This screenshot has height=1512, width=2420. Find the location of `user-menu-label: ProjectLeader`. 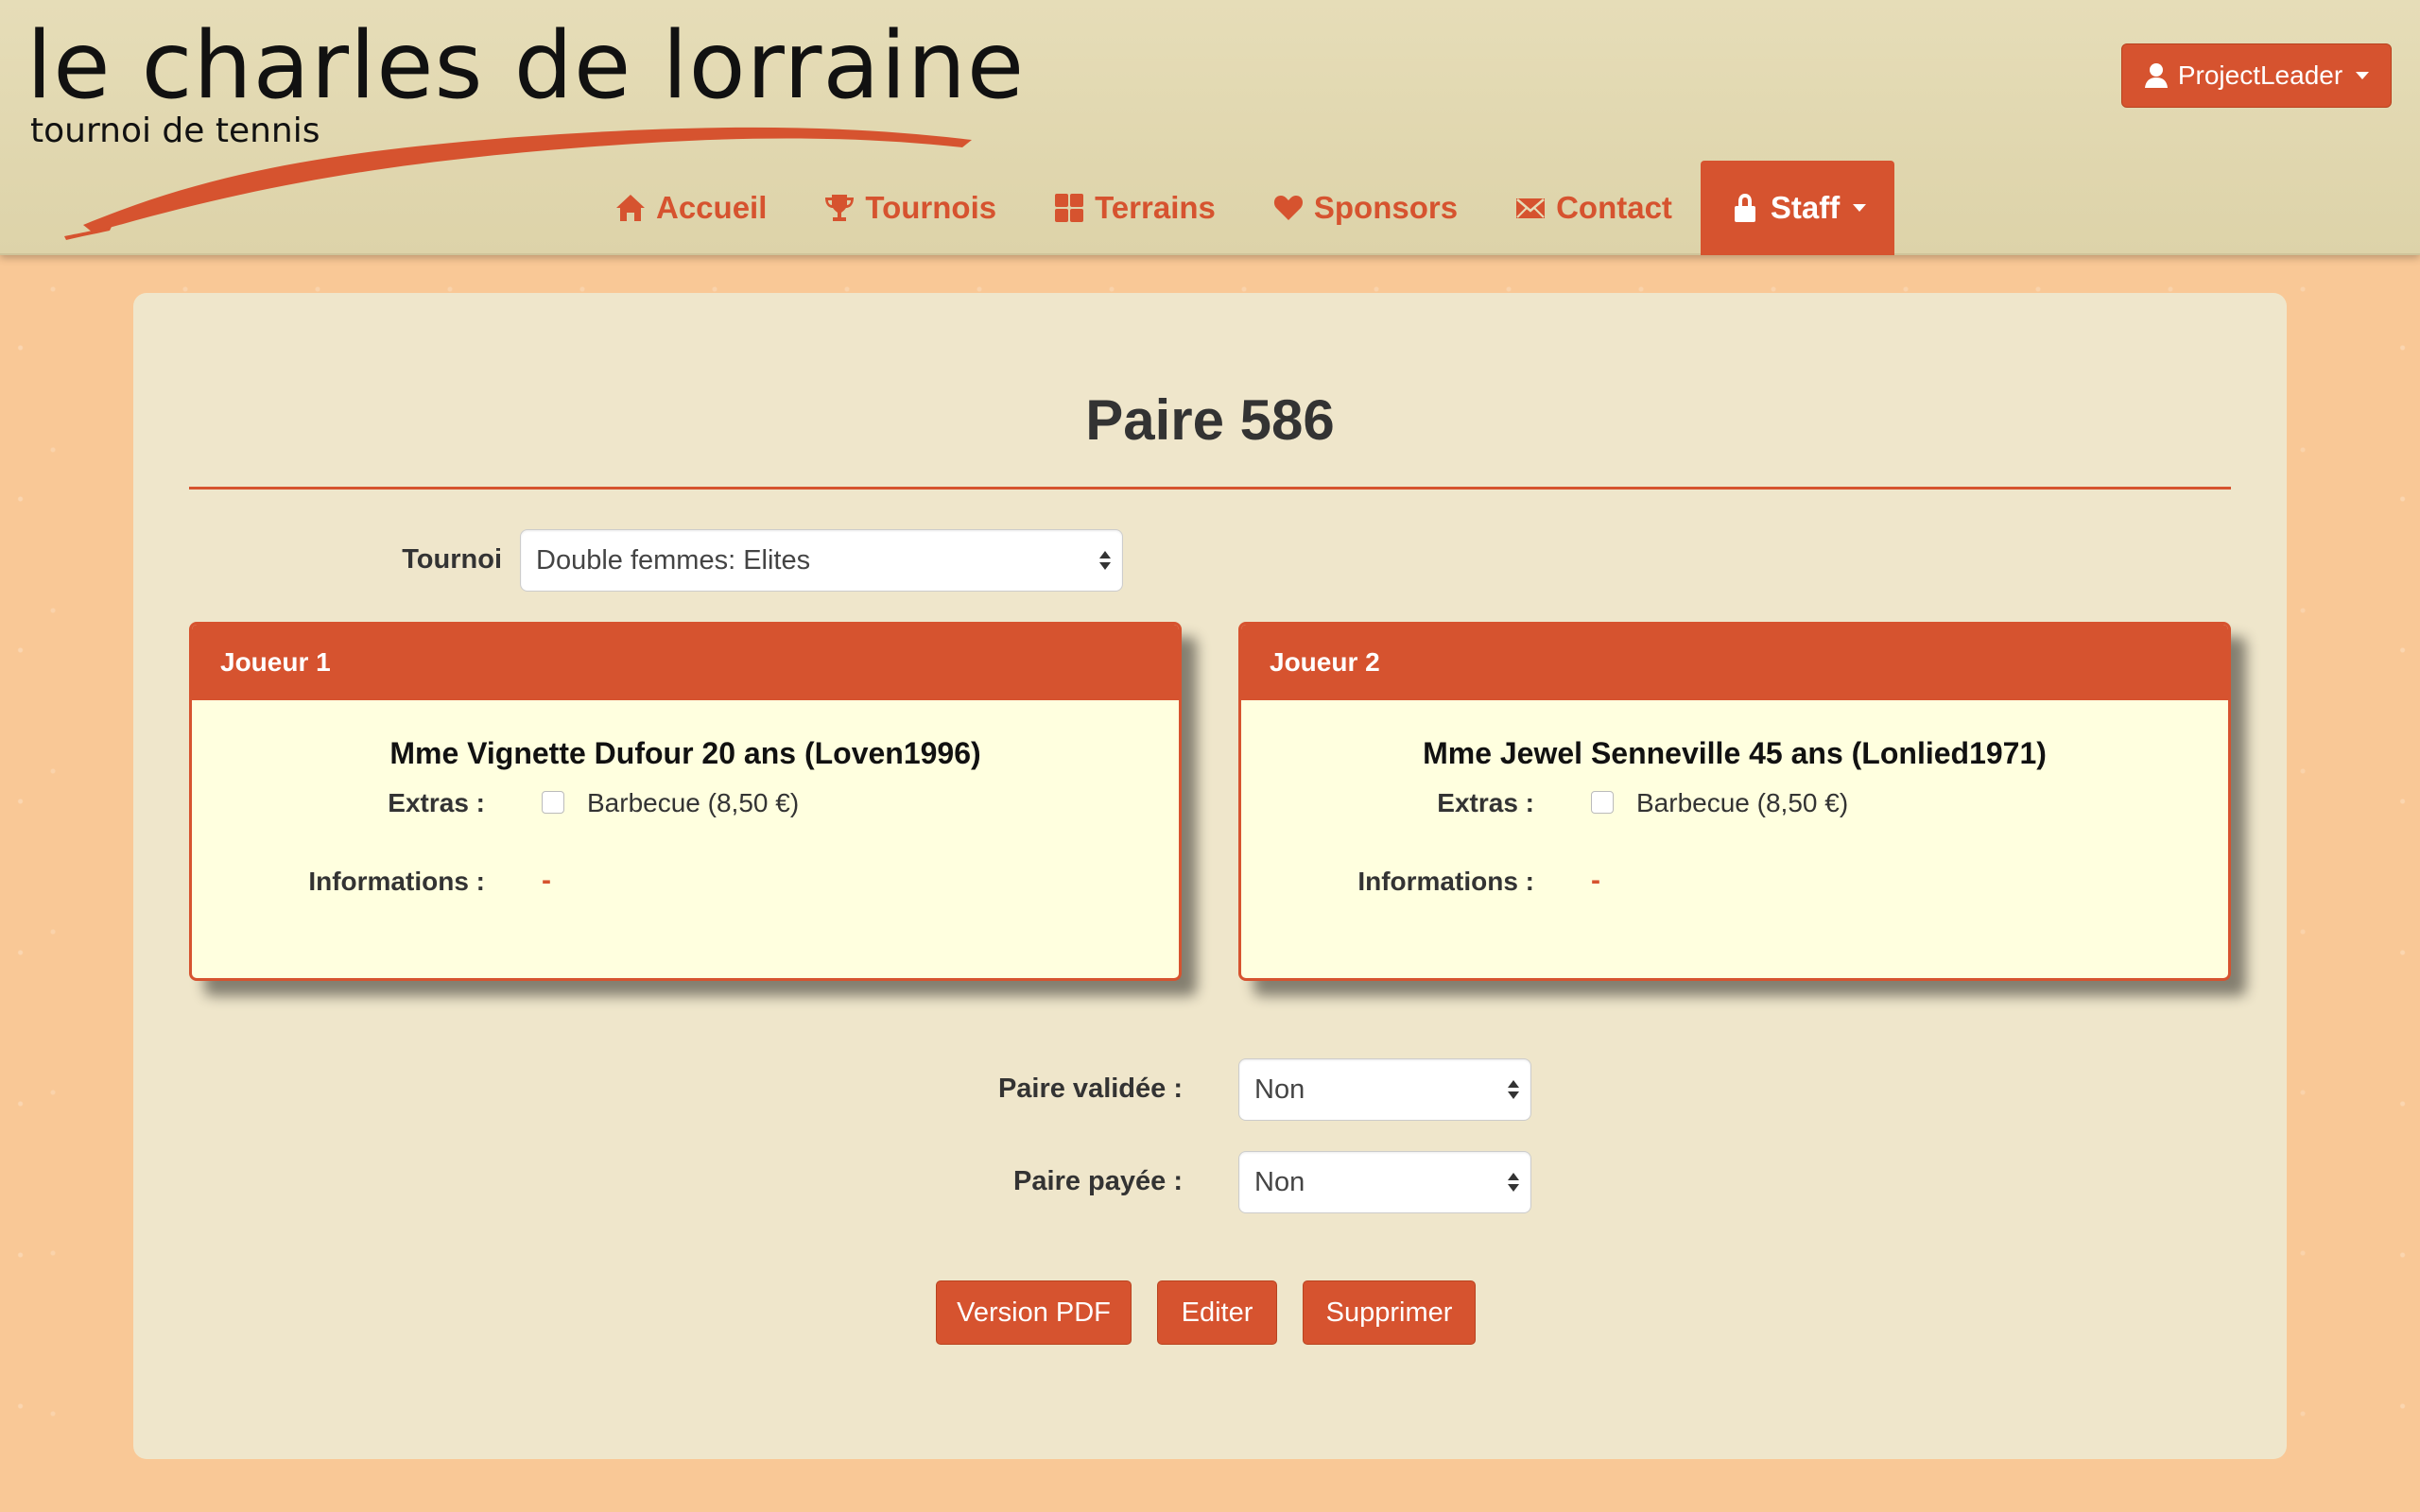

user-menu-label: ProjectLeader is located at coordinates (2260, 75).